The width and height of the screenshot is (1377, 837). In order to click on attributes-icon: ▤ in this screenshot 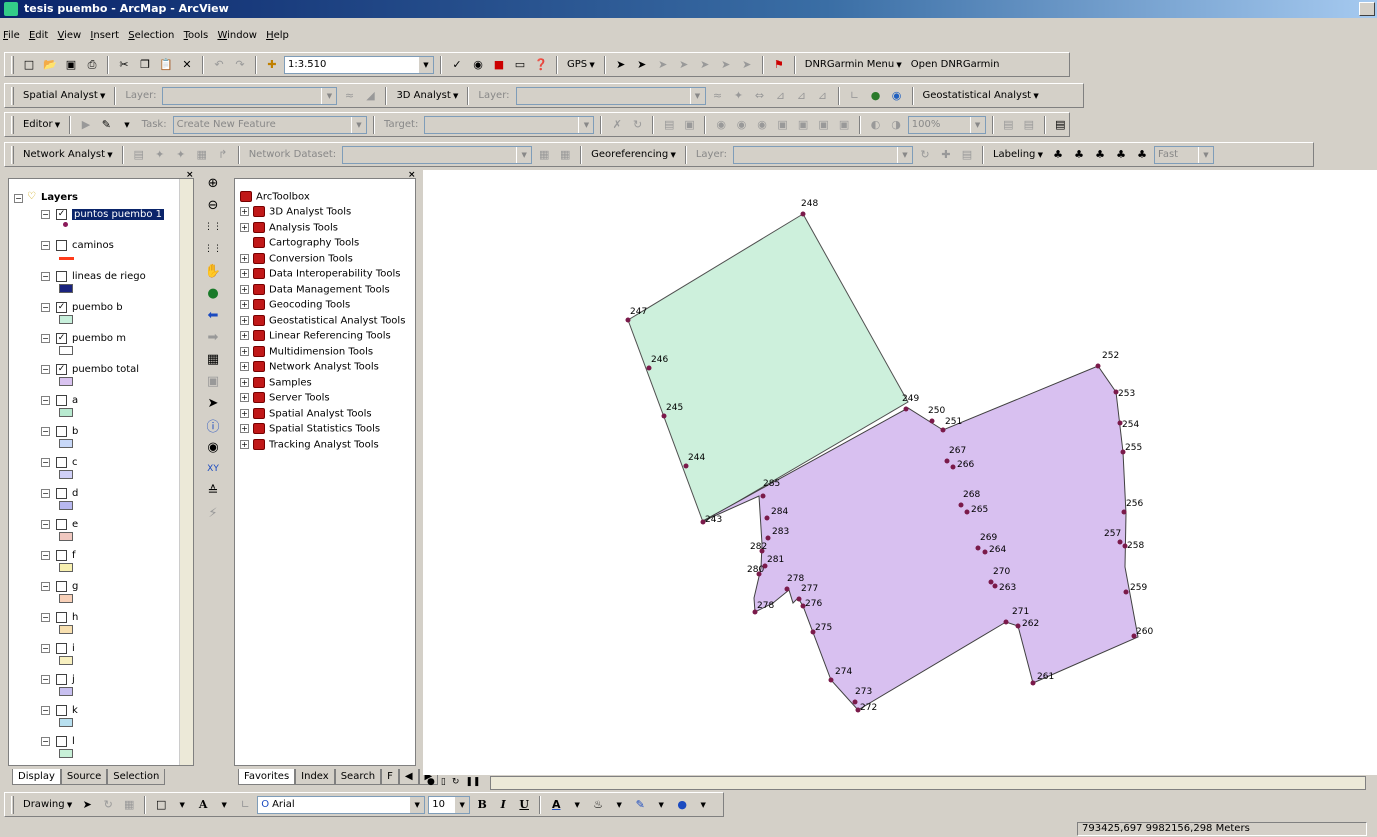, I will do `click(668, 125)`.